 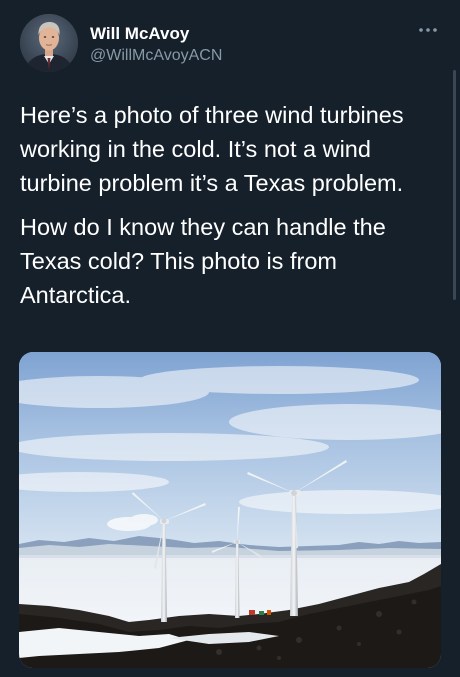 I want to click on more-options-button, so click(x=428, y=30).